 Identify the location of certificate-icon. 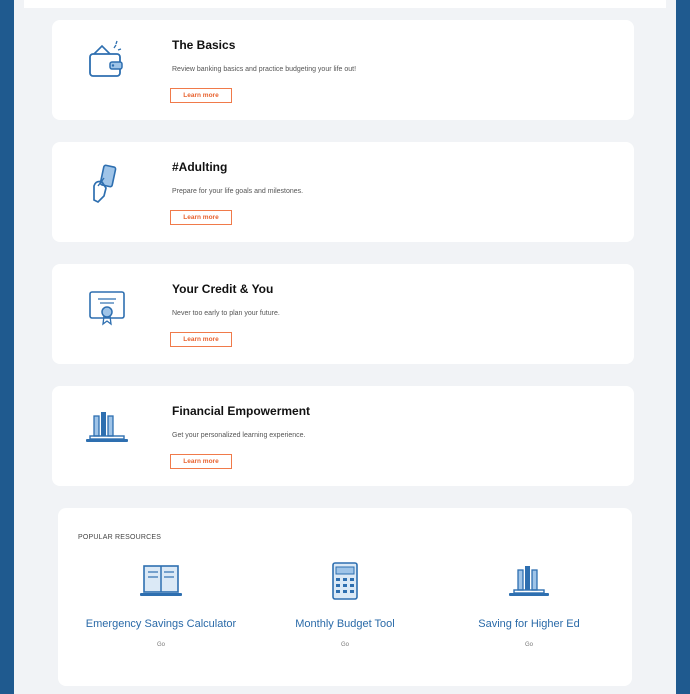
(107, 308).